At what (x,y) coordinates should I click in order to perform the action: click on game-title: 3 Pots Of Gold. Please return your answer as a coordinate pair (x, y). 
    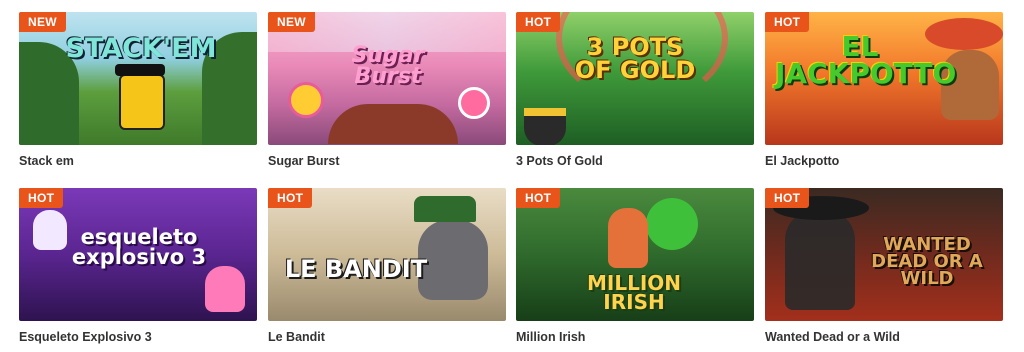
    Looking at the image, I should click on (635, 161).